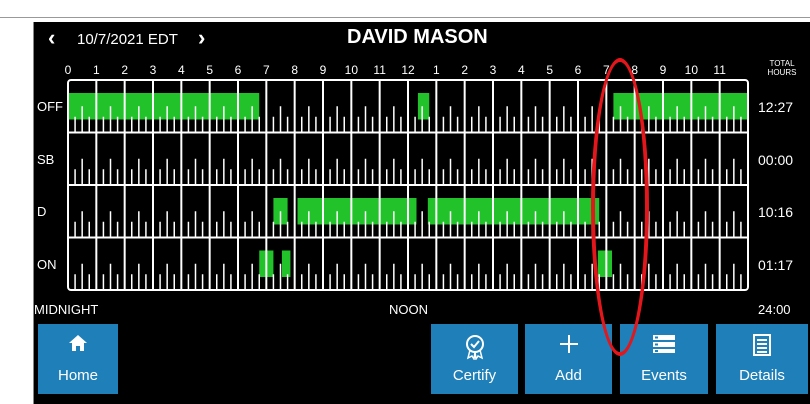  I want to click on home-label: Home, so click(77, 375).